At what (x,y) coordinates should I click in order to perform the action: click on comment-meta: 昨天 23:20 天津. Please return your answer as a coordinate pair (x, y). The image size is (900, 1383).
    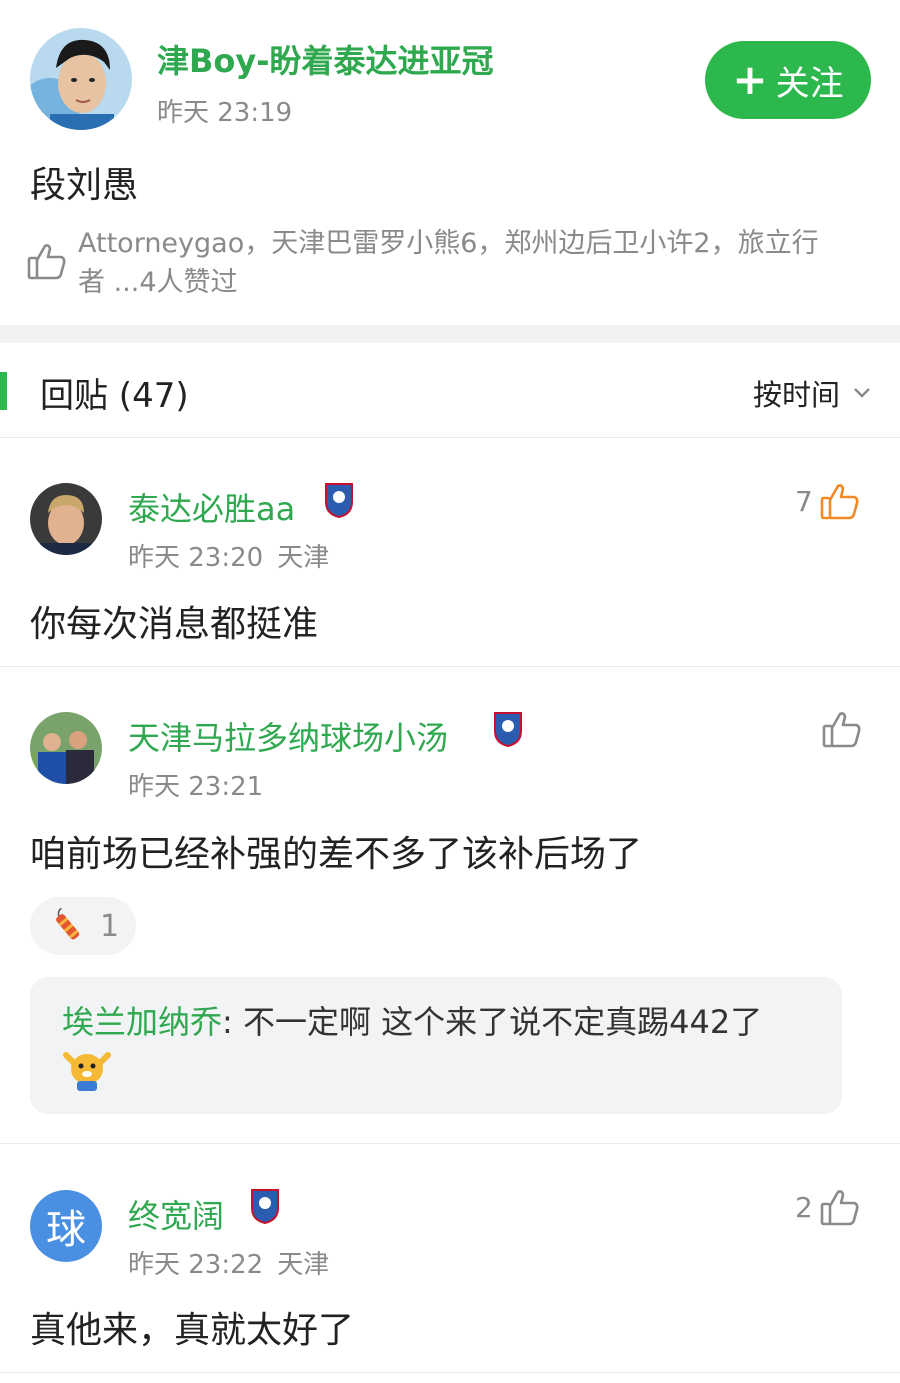
    Looking at the image, I should click on (229, 558).